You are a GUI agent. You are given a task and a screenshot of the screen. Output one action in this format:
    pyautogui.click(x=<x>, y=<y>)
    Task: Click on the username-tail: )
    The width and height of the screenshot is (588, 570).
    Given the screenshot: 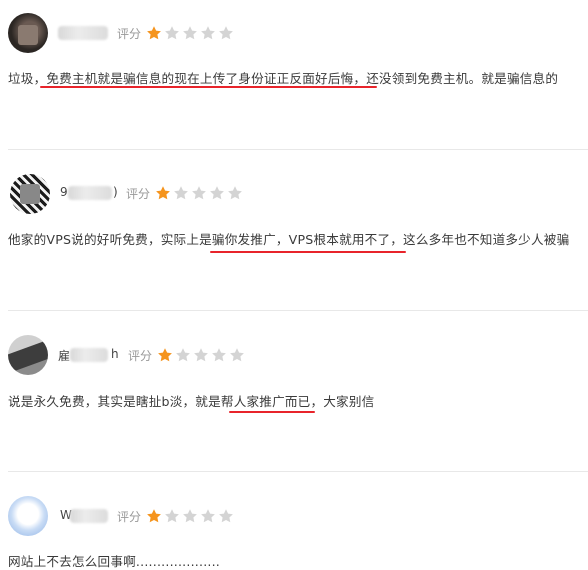 What is the action you would take?
    pyautogui.click(x=115, y=192)
    